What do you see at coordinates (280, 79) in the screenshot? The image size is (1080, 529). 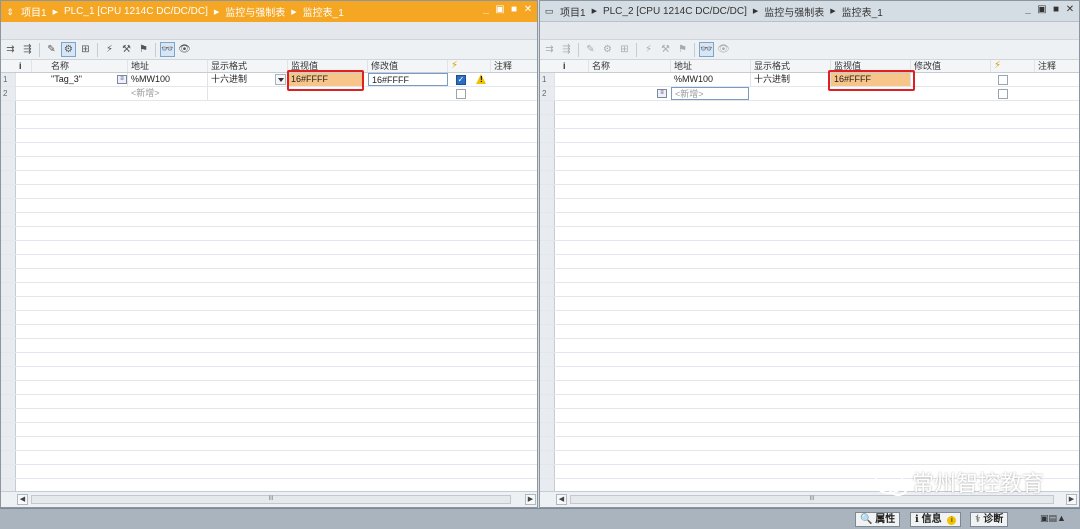 I see `format-dropdown-icon` at bounding box center [280, 79].